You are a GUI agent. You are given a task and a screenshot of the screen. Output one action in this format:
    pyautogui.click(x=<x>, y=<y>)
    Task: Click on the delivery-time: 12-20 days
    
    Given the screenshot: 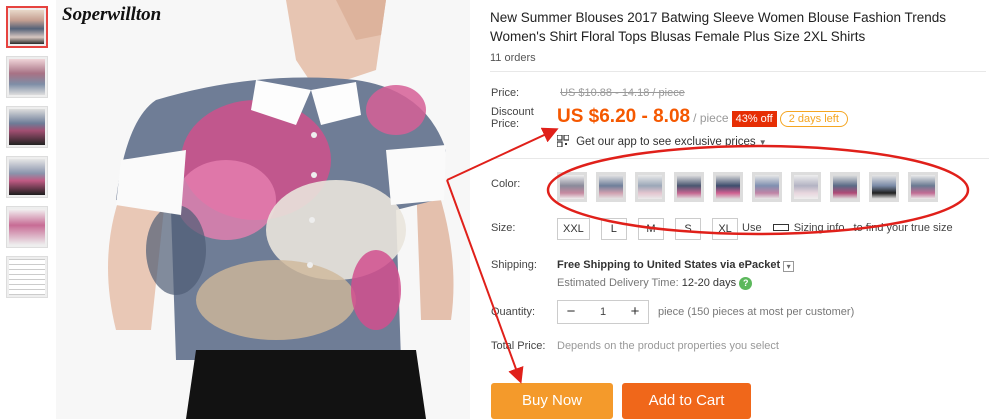 What is the action you would take?
    pyautogui.click(x=709, y=283)
    